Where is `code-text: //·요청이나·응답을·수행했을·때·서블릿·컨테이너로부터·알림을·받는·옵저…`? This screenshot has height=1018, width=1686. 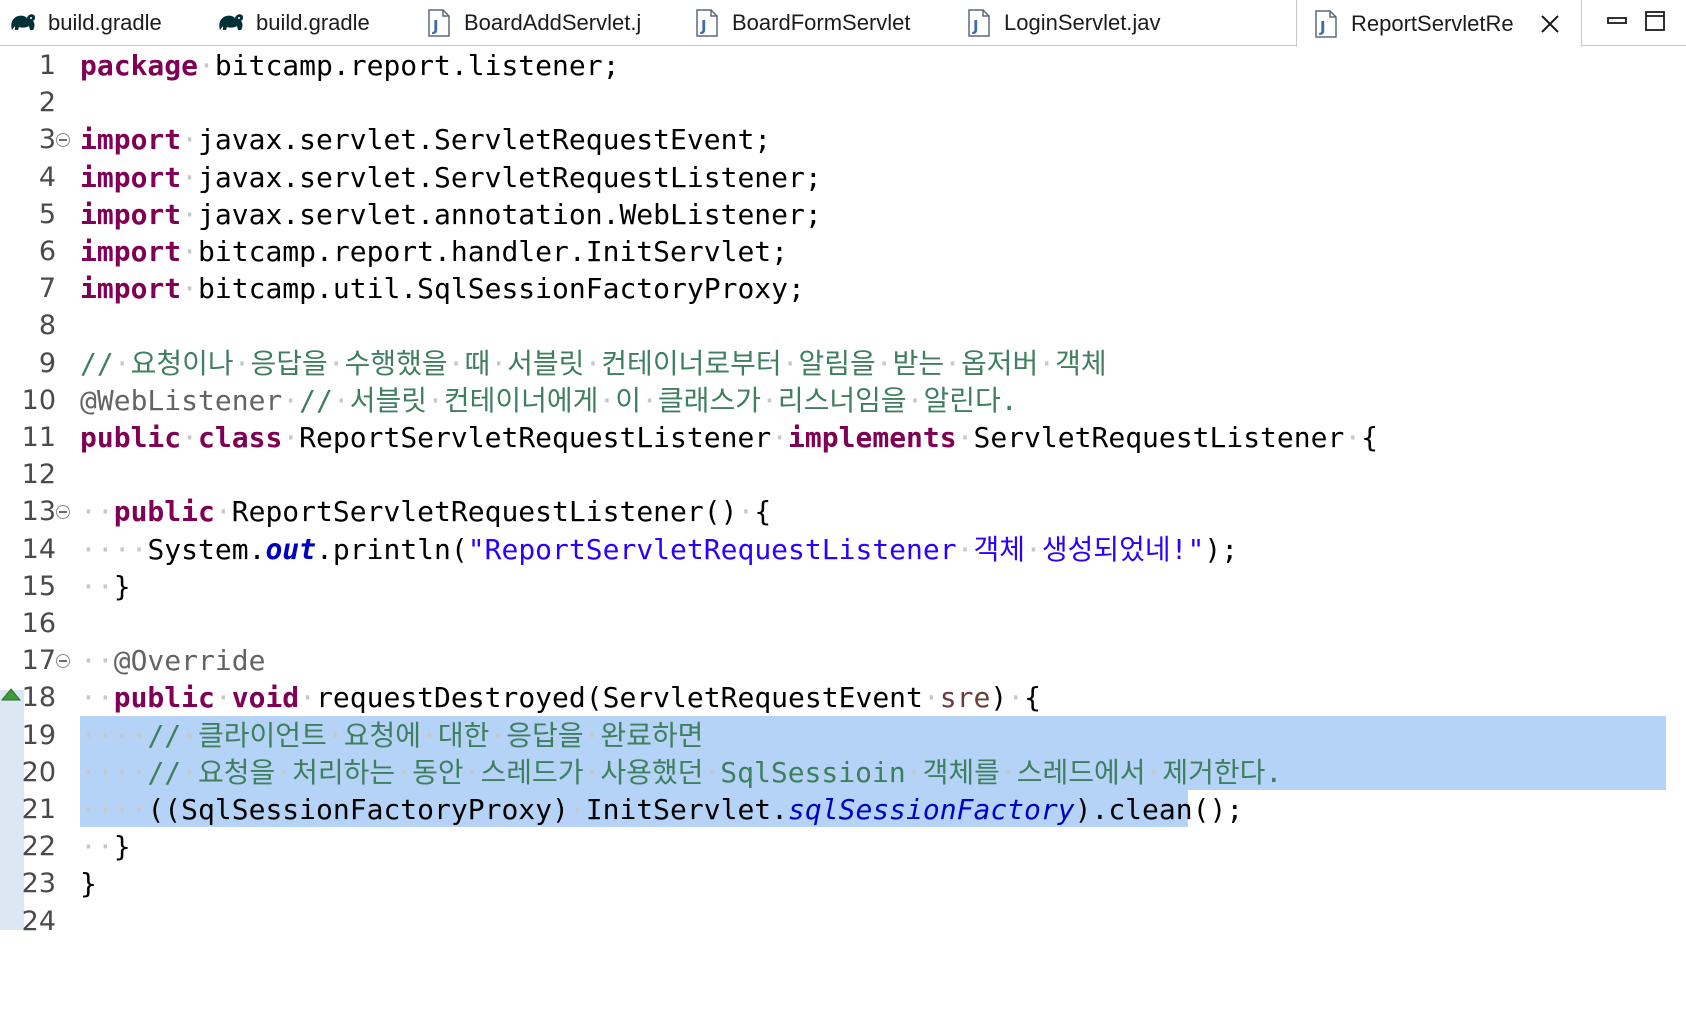 code-text: //·요청이나·응답을·수행했을·때·서블릿·컨테이너로부터·알림을·받는·옵저… is located at coordinates (593, 364).